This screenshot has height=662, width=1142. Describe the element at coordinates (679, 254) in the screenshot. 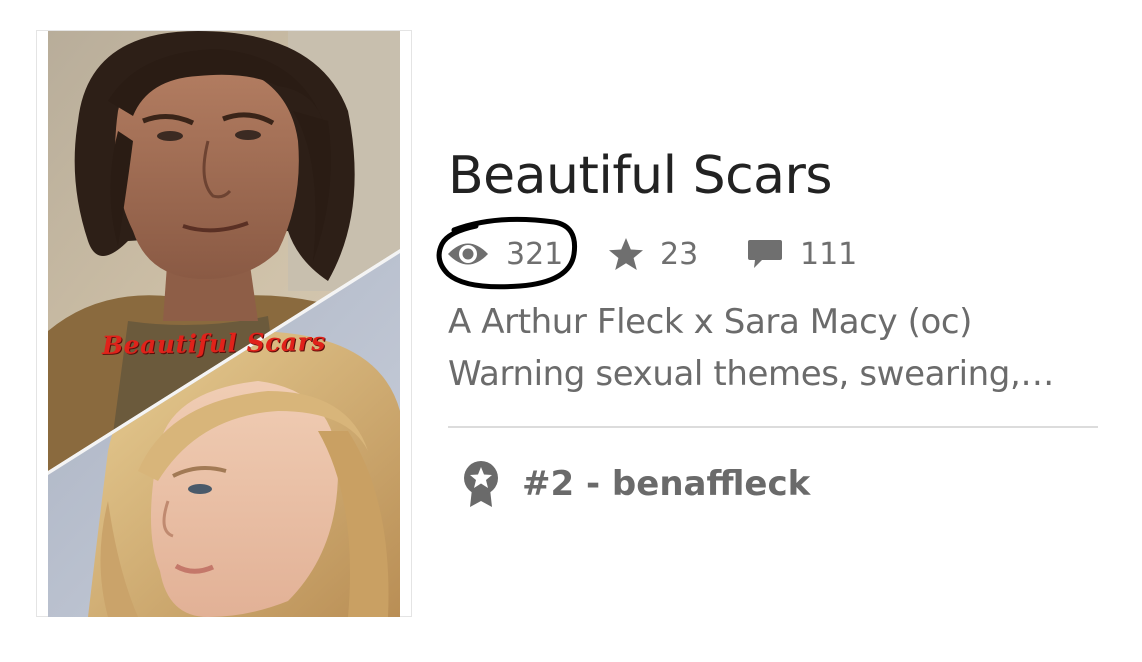

I see `votes-count: 23` at that location.